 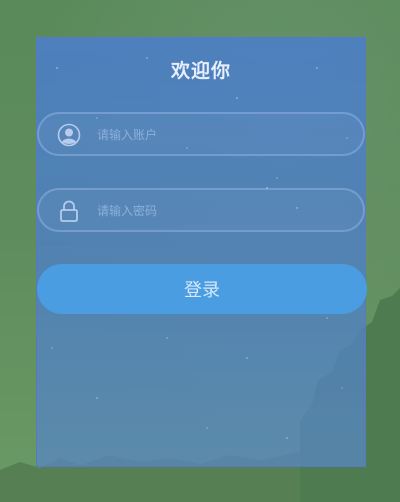 I want to click on user-icon, so click(x=69, y=135).